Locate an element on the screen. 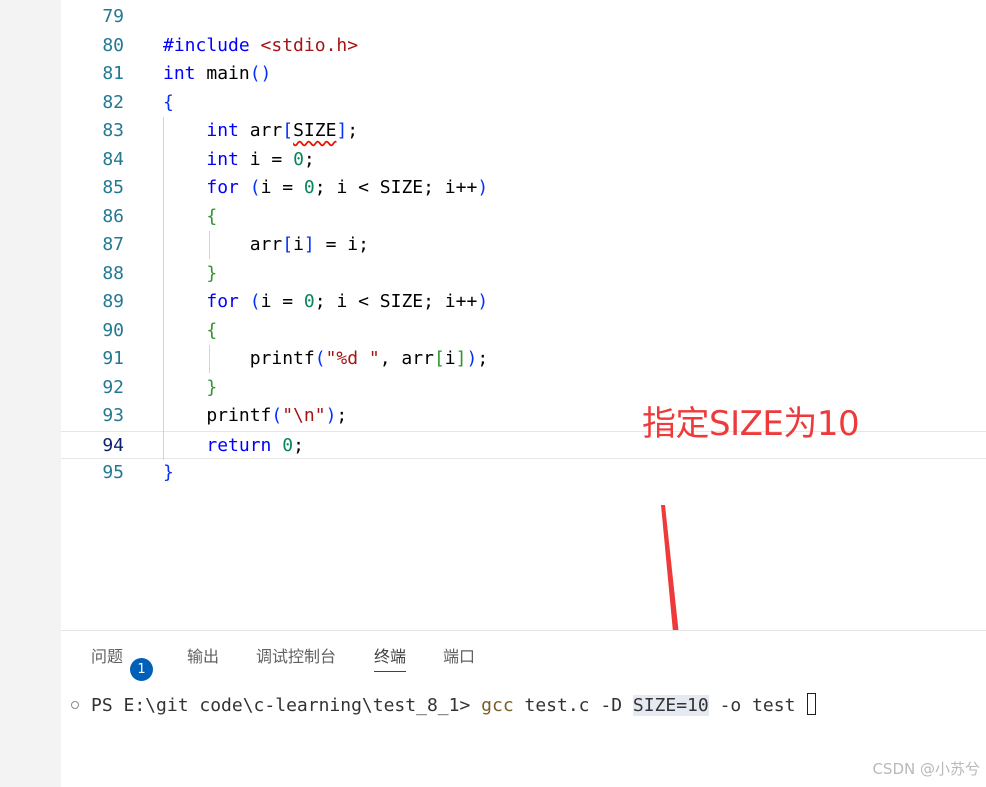 Image resolution: width=986 pixels, height=787 pixels. tab-problems: 问题 is located at coordinates (107, 657).